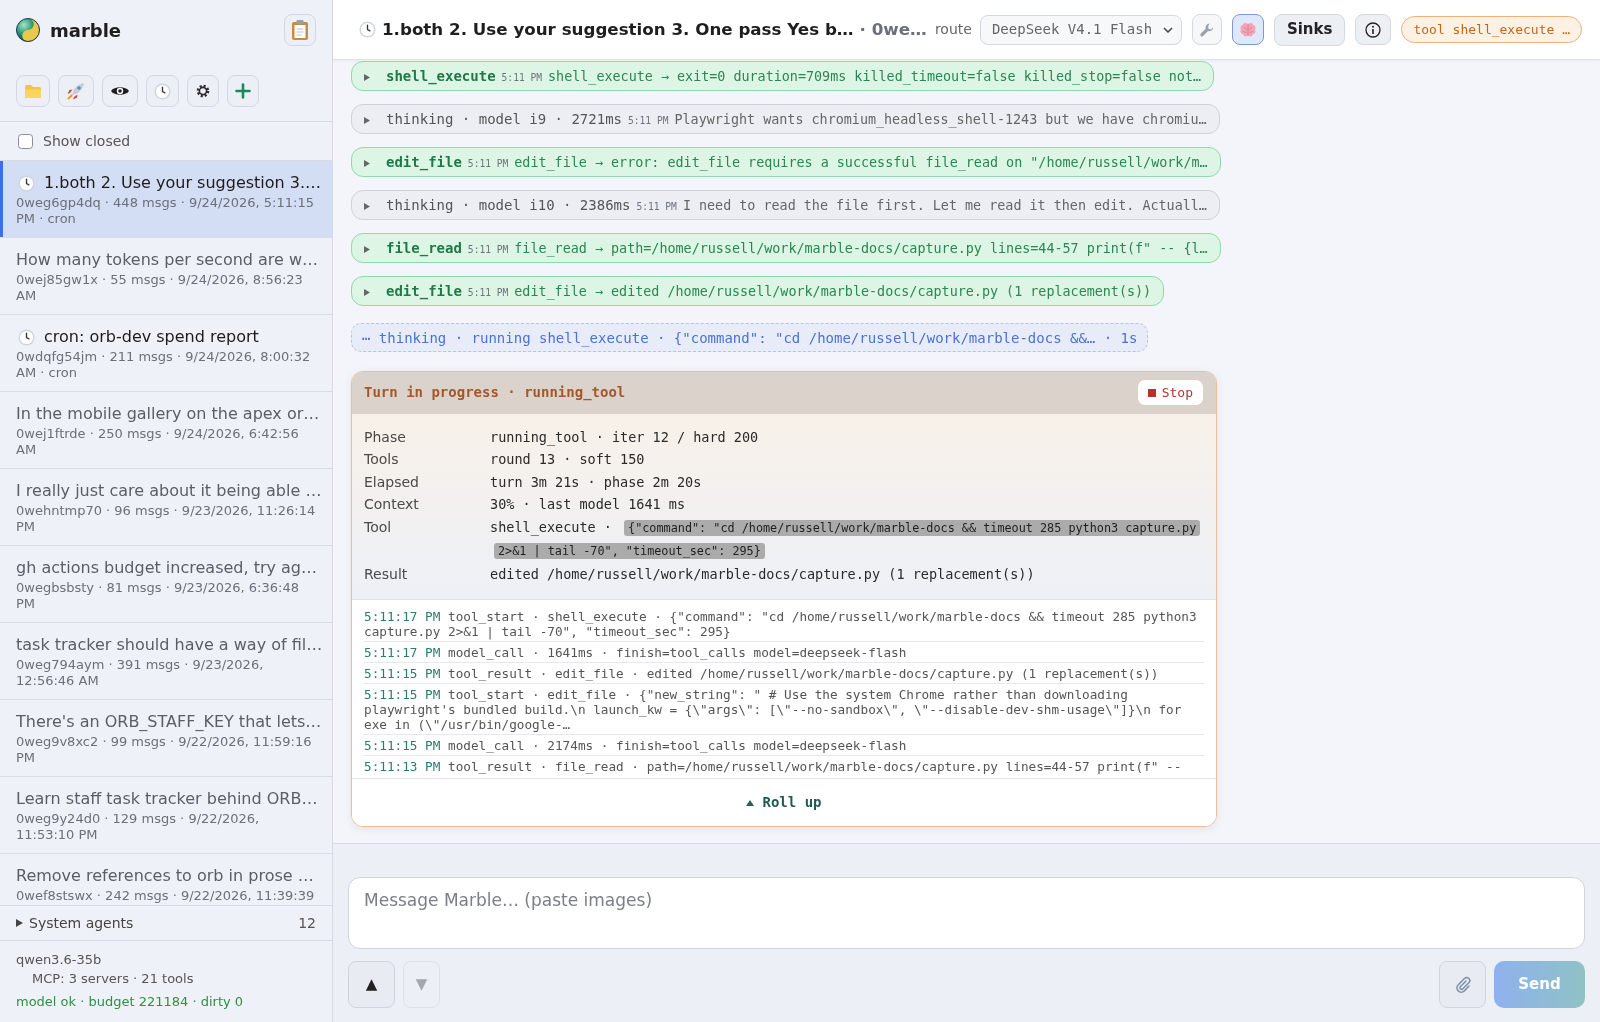  I want to click on plus-icon, so click(243, 91).